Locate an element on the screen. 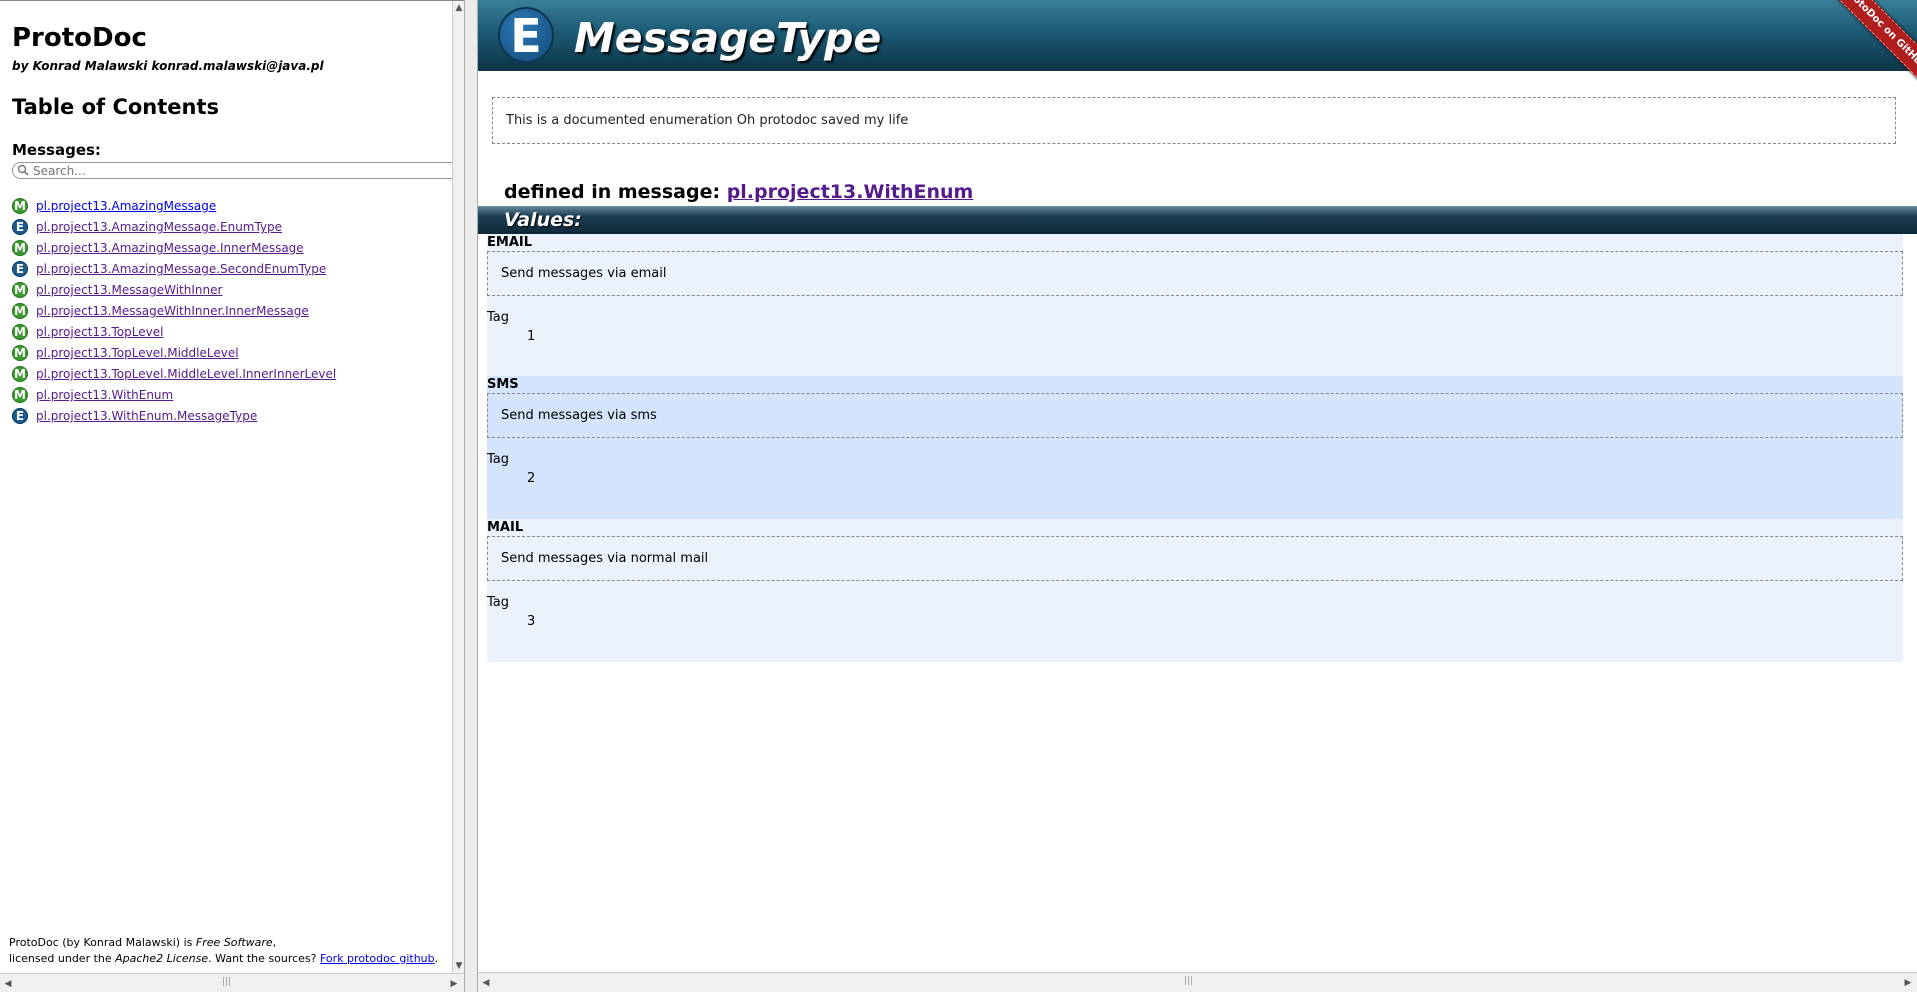 The image size is (1917, 992). defined-in-label: defined in message: is located at coordinates (615, 192).